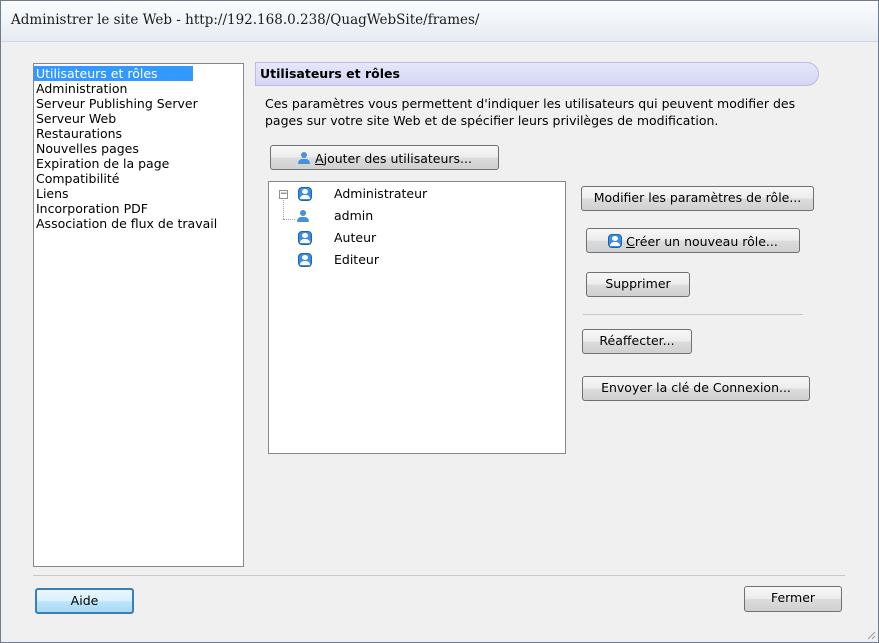 The width and height of the screenshot is (879, 643). What do you see at coordinates (381, 193) in the screenshot?
I see `tree-node-label: Administrateur` at bounding box center [381, 193].